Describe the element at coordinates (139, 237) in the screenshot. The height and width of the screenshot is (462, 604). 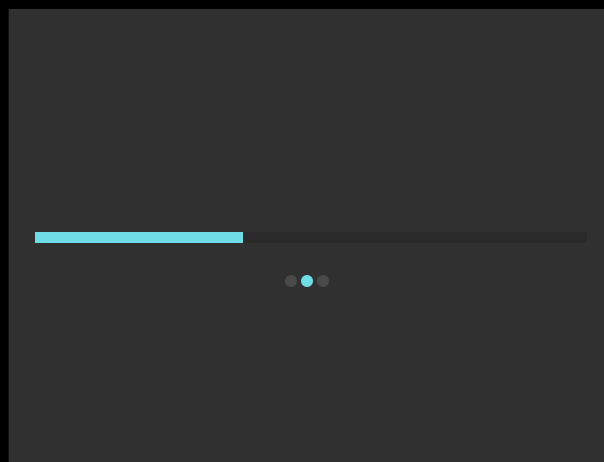
I see `progress-bar-fill` at that location.